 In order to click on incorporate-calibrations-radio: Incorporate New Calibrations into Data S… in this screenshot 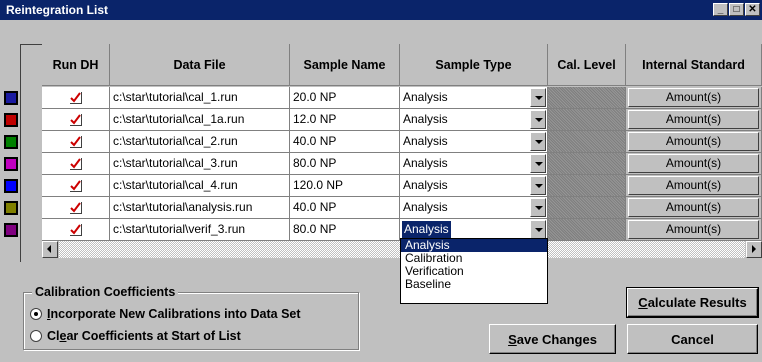, I will do `click(165, 314)`.